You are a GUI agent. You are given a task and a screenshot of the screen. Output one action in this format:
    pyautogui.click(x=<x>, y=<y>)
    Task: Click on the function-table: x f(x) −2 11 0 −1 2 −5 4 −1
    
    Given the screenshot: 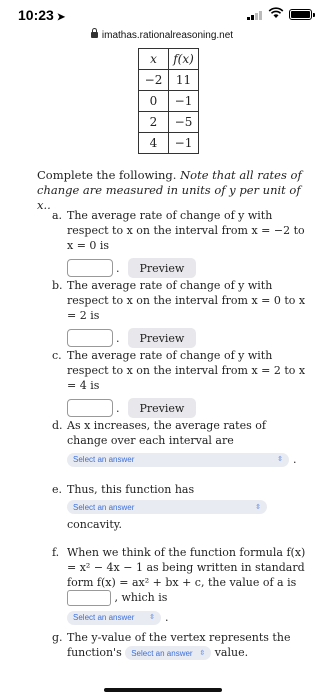 What is the action you would take?
    pyautogui.click(x=168, y=101)
    